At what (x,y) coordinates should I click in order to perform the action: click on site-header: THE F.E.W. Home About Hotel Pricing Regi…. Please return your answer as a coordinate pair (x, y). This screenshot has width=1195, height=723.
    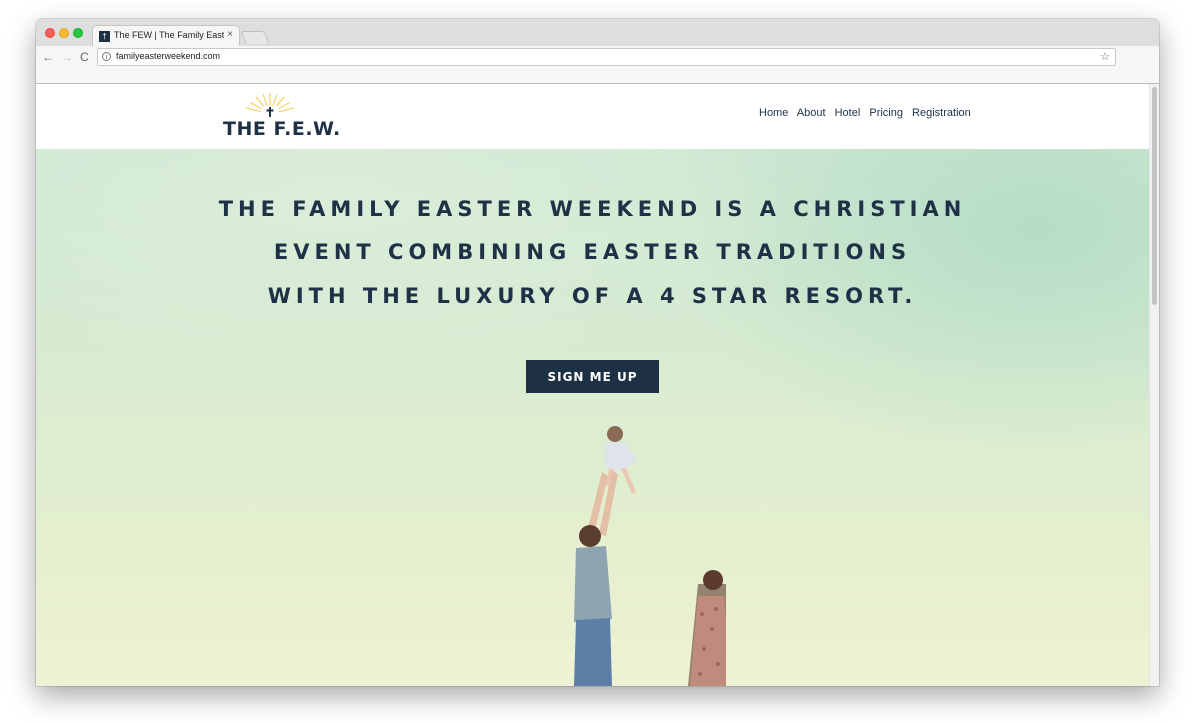
    Looking at the image, I should click on (592, 116).